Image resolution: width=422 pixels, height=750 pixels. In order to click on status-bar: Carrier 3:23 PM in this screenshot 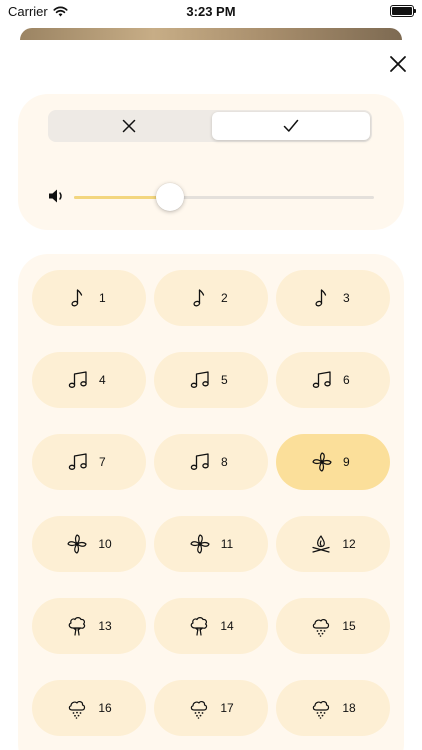, I will do `click(211, 12)`.